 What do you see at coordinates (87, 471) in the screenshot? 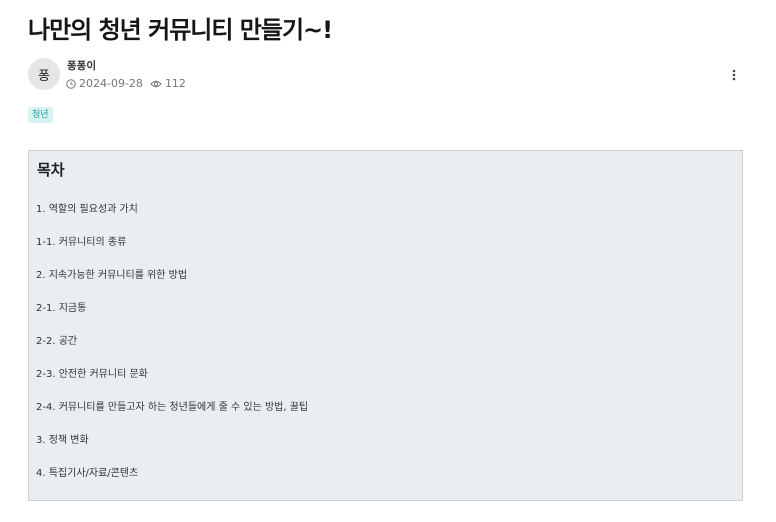
I see `toc-item: 4. 특집기사/자료/콘텐츠` at bounding box center [87, 471].